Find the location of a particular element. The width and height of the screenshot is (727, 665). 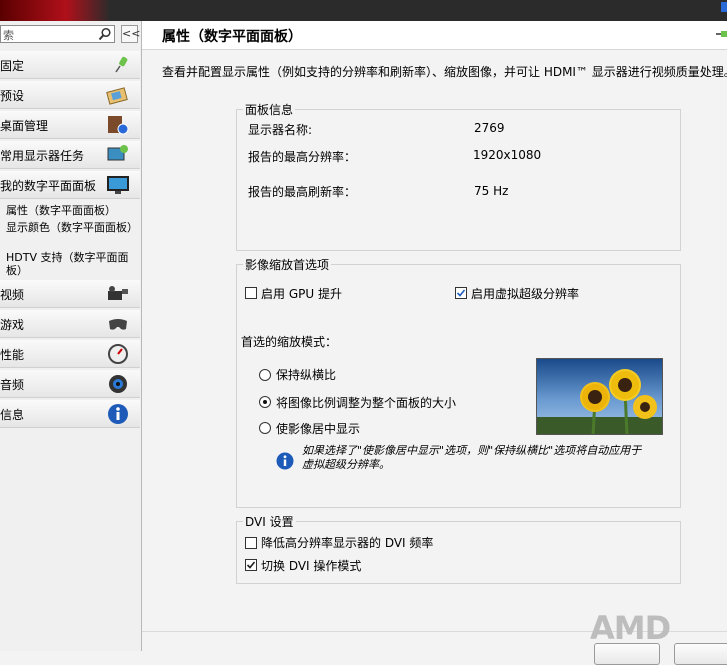

presets-icon is located at coordinates (117, 96).